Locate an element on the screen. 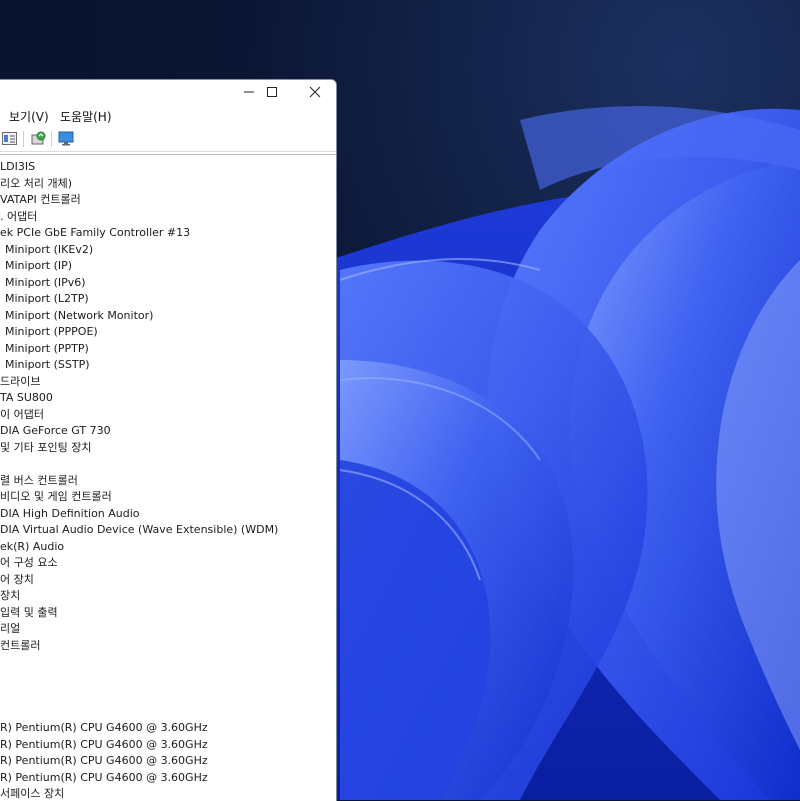  tree-item: Miniport (IPv6) is located at coordinates (45, 283).